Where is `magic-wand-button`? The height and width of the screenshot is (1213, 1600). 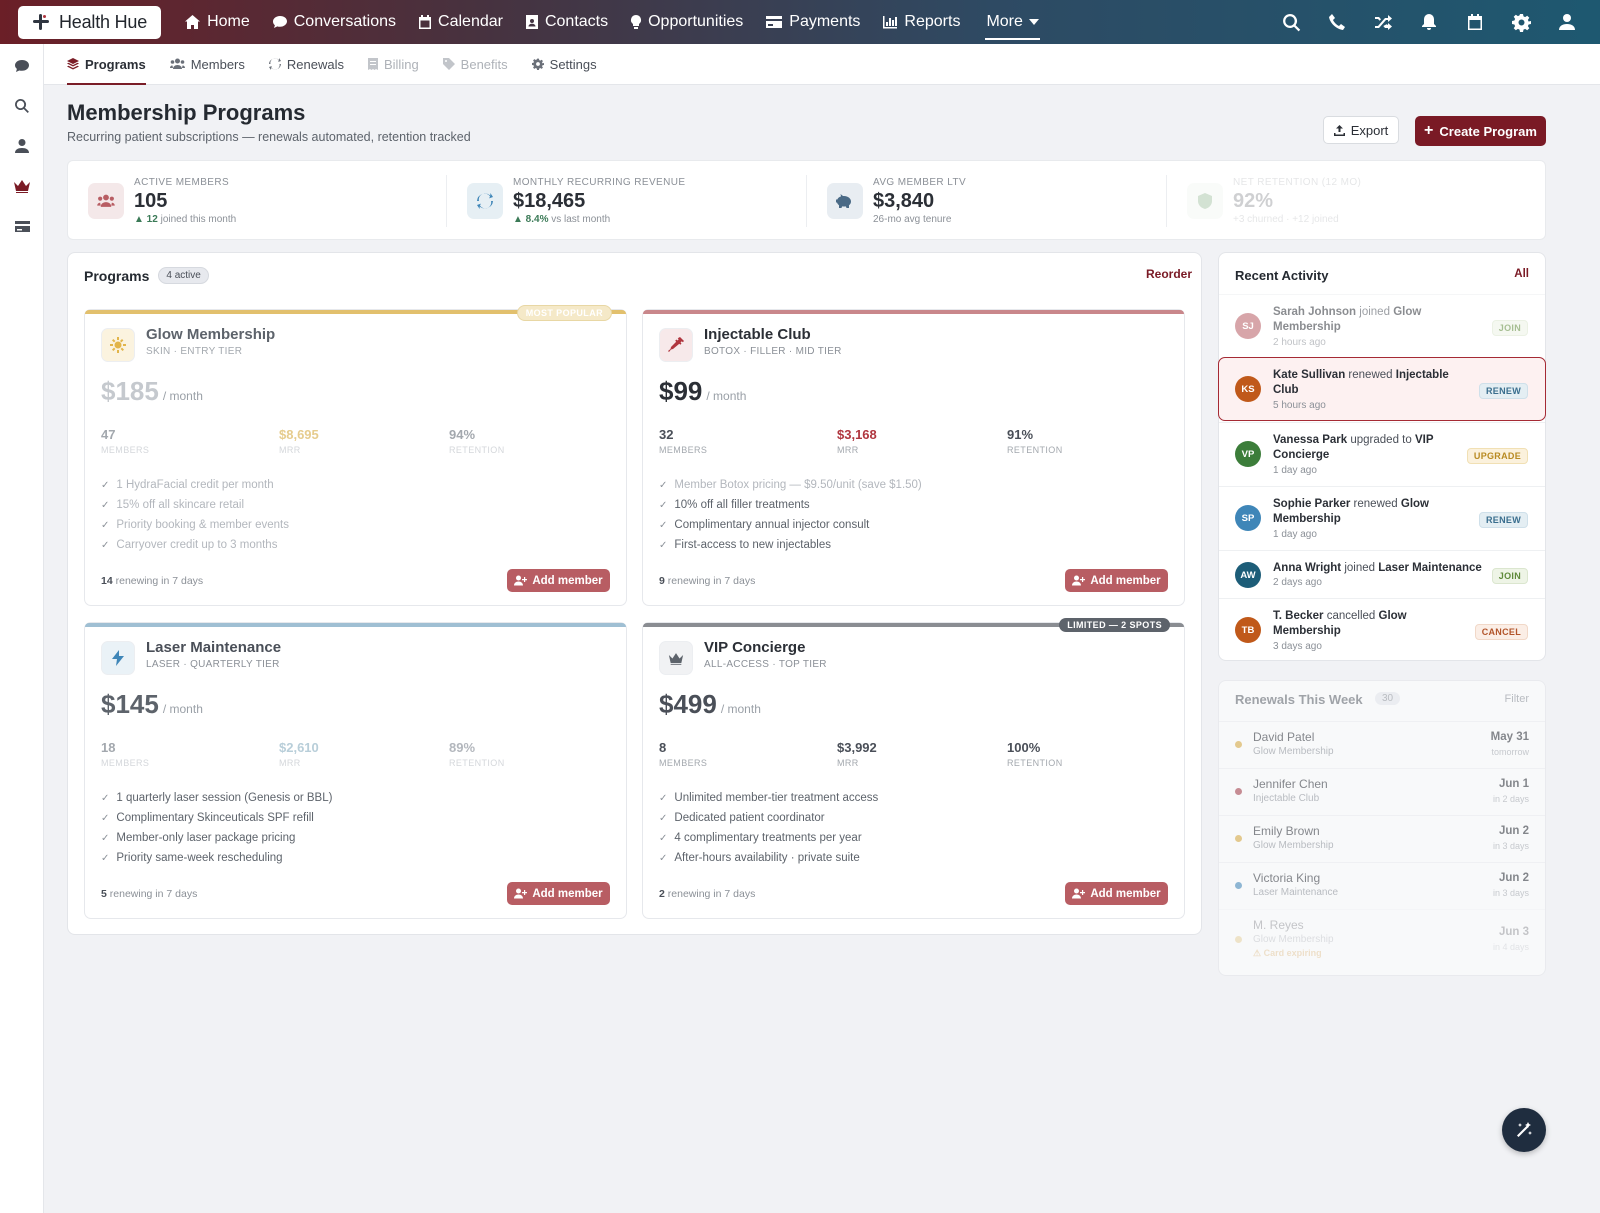 magic-wand-button is located at coordinates (1524, 1130).